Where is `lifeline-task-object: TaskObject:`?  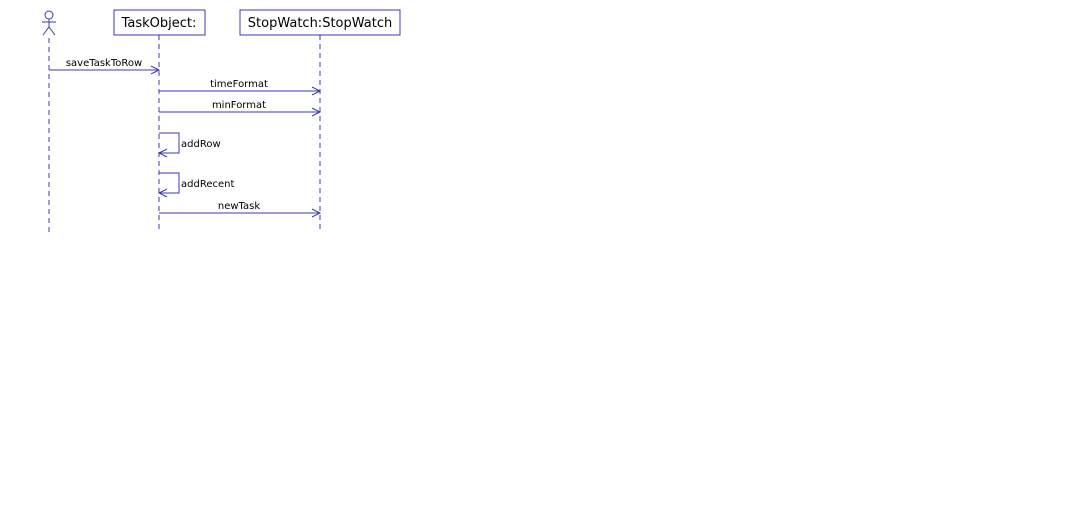
lifeline-task-object: TaskObject: is located at coordinates (159, 22).